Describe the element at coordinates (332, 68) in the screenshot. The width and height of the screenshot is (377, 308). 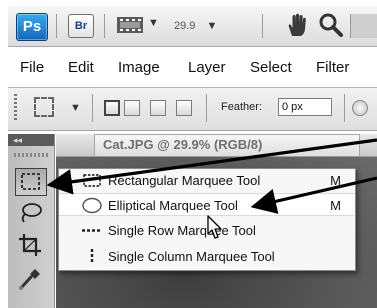
I see `menu-filter: Filter` at that location.